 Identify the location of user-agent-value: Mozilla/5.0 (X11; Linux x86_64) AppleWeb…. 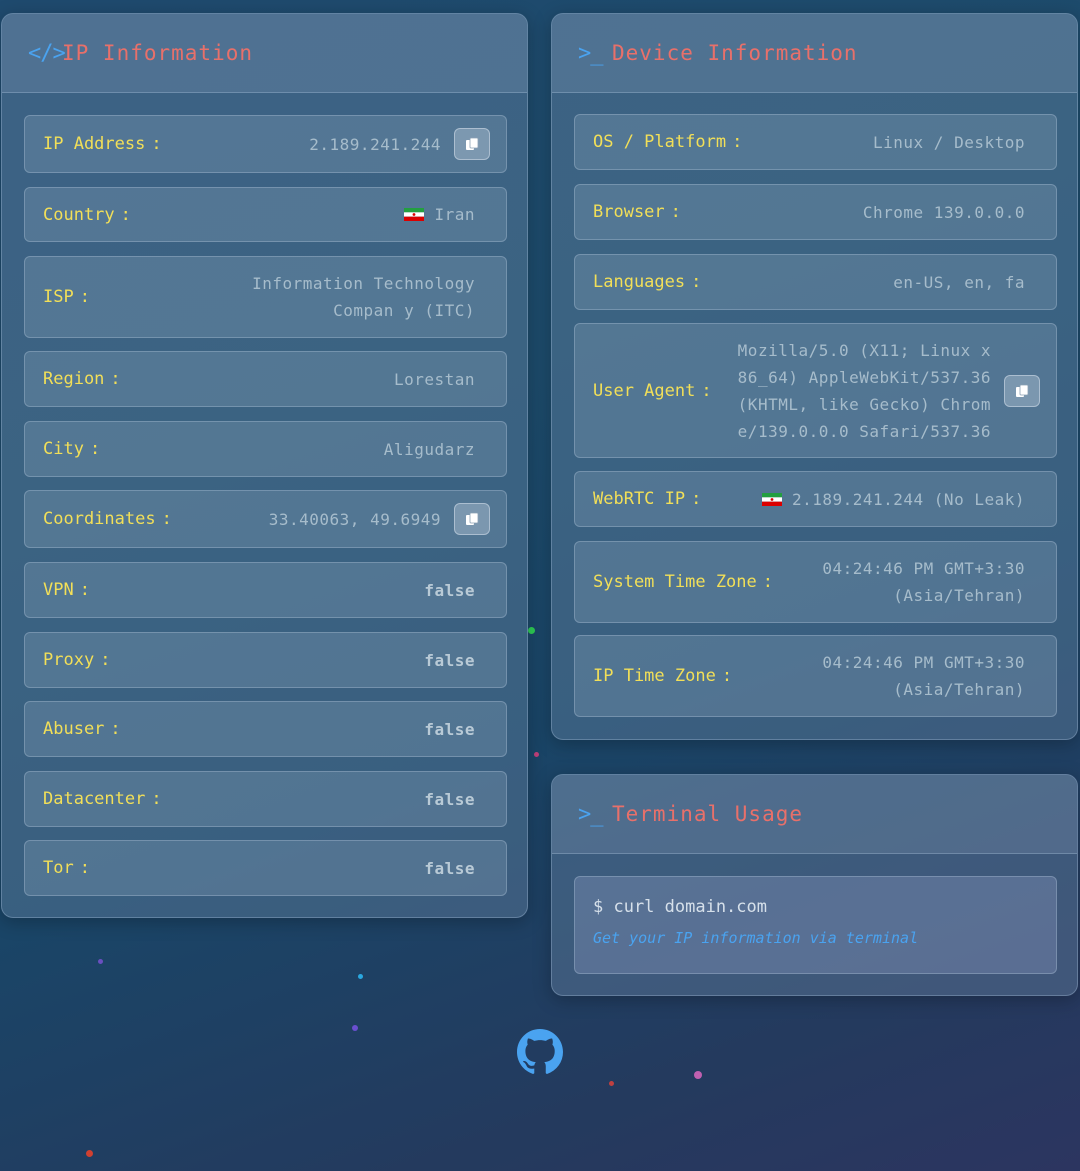
(864, 390).